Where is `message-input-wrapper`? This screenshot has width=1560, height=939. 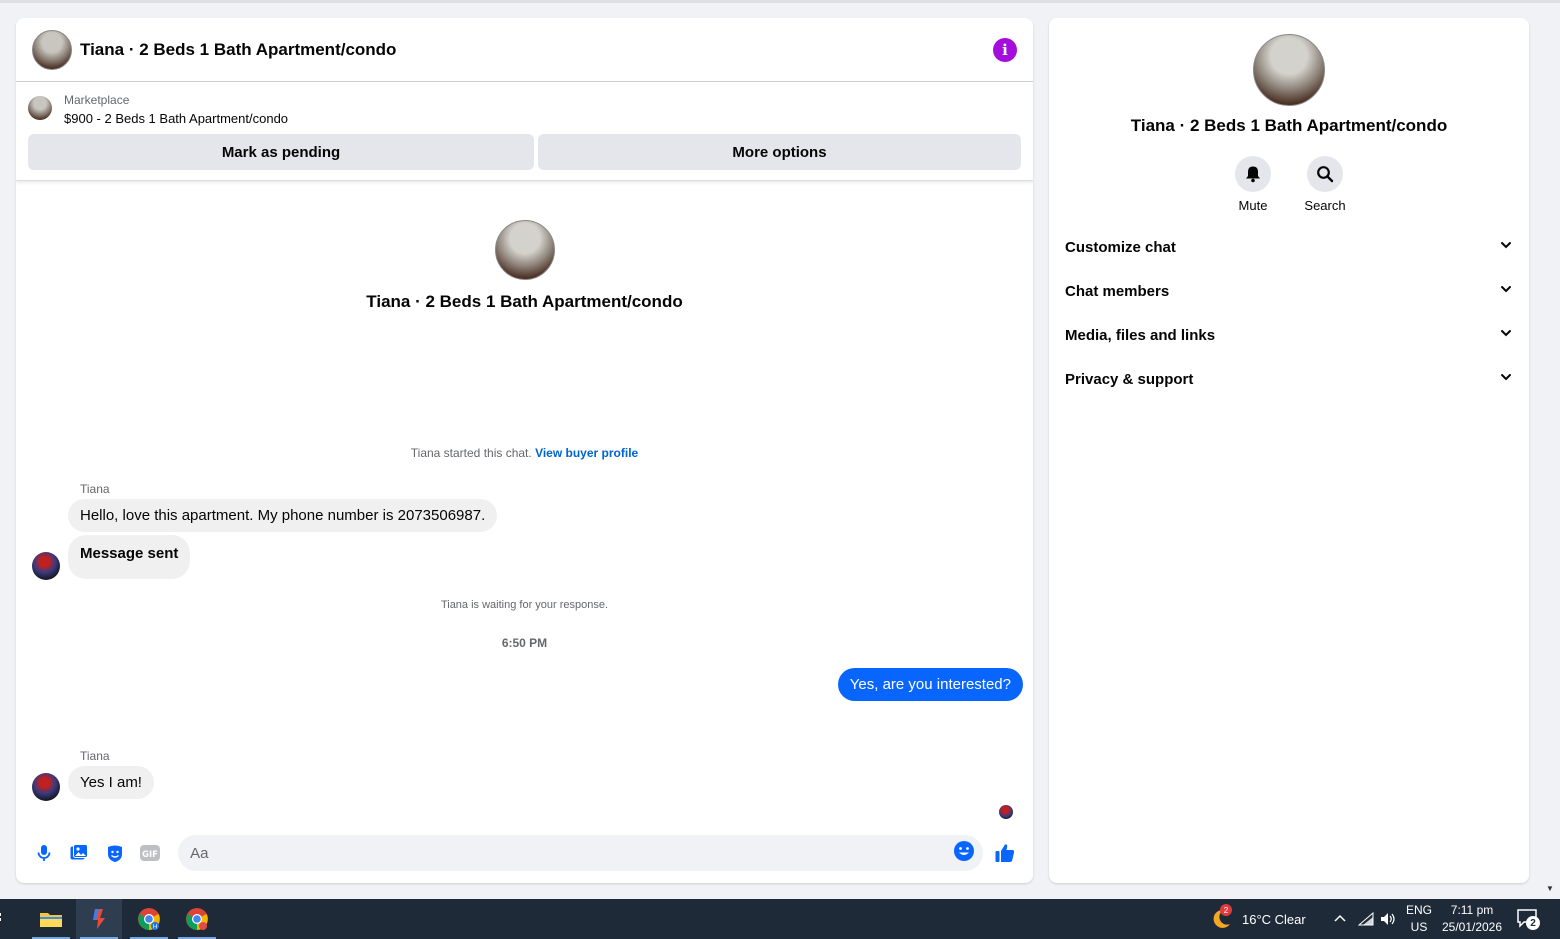
message-input-wrapper is located at coordinates (581, 853).